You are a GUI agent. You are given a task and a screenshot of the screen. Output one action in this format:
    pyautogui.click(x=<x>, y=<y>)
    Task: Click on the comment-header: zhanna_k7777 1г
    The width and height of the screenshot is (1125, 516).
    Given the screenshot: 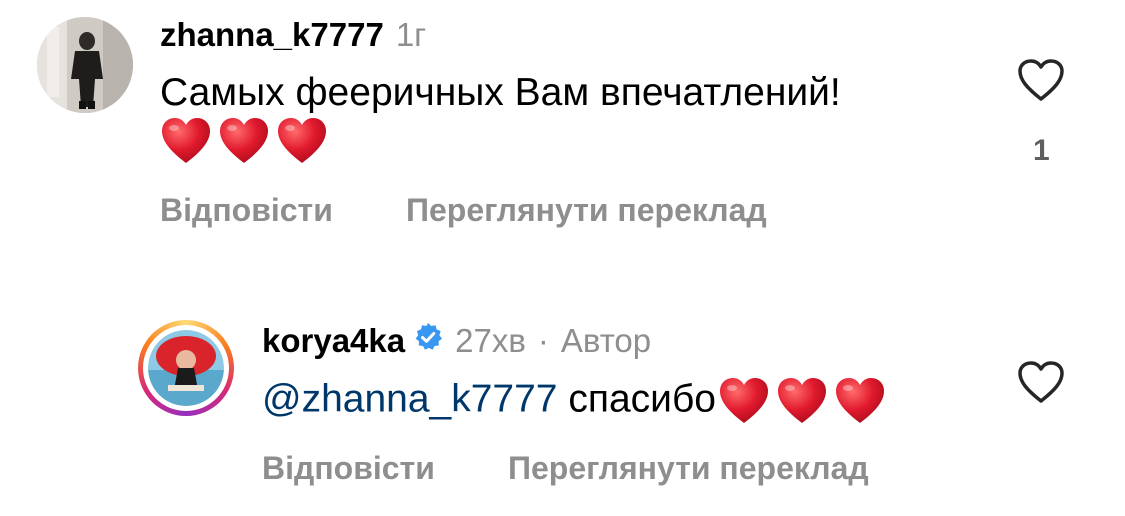 What is the action you would take?
    pyautogui.click(x=293, y=35)
    